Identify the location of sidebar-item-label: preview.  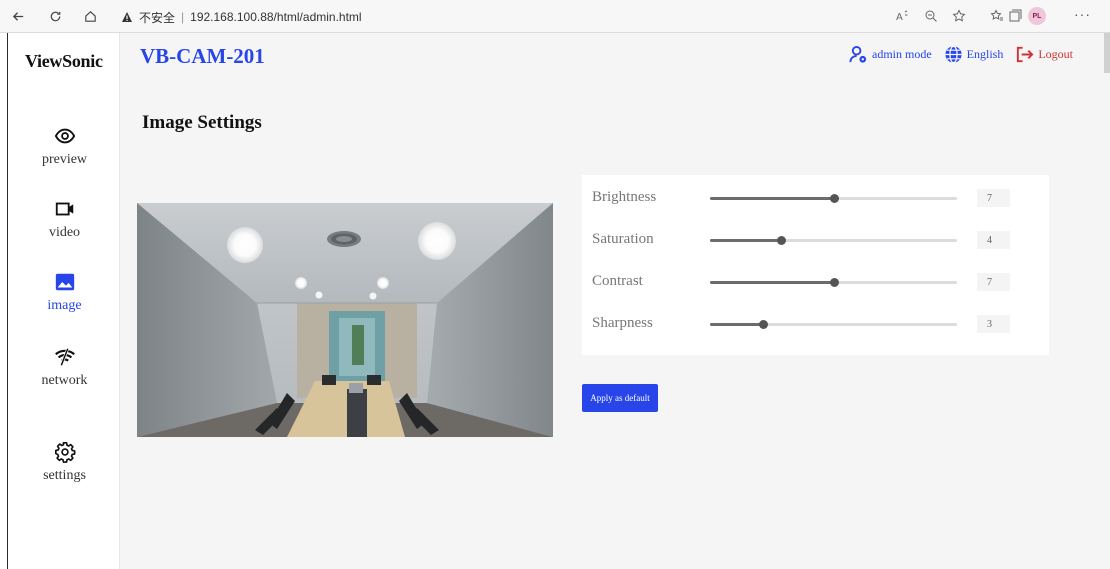
(64, 159).